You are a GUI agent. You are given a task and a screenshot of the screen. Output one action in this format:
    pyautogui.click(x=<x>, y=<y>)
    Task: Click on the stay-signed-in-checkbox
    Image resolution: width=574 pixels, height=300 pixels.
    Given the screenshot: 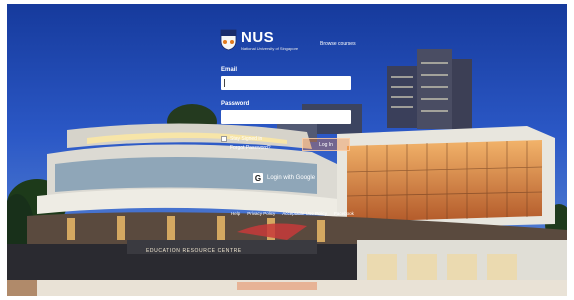 What is the action you would take?
    pyautogui.click(x=224, y=139)
    